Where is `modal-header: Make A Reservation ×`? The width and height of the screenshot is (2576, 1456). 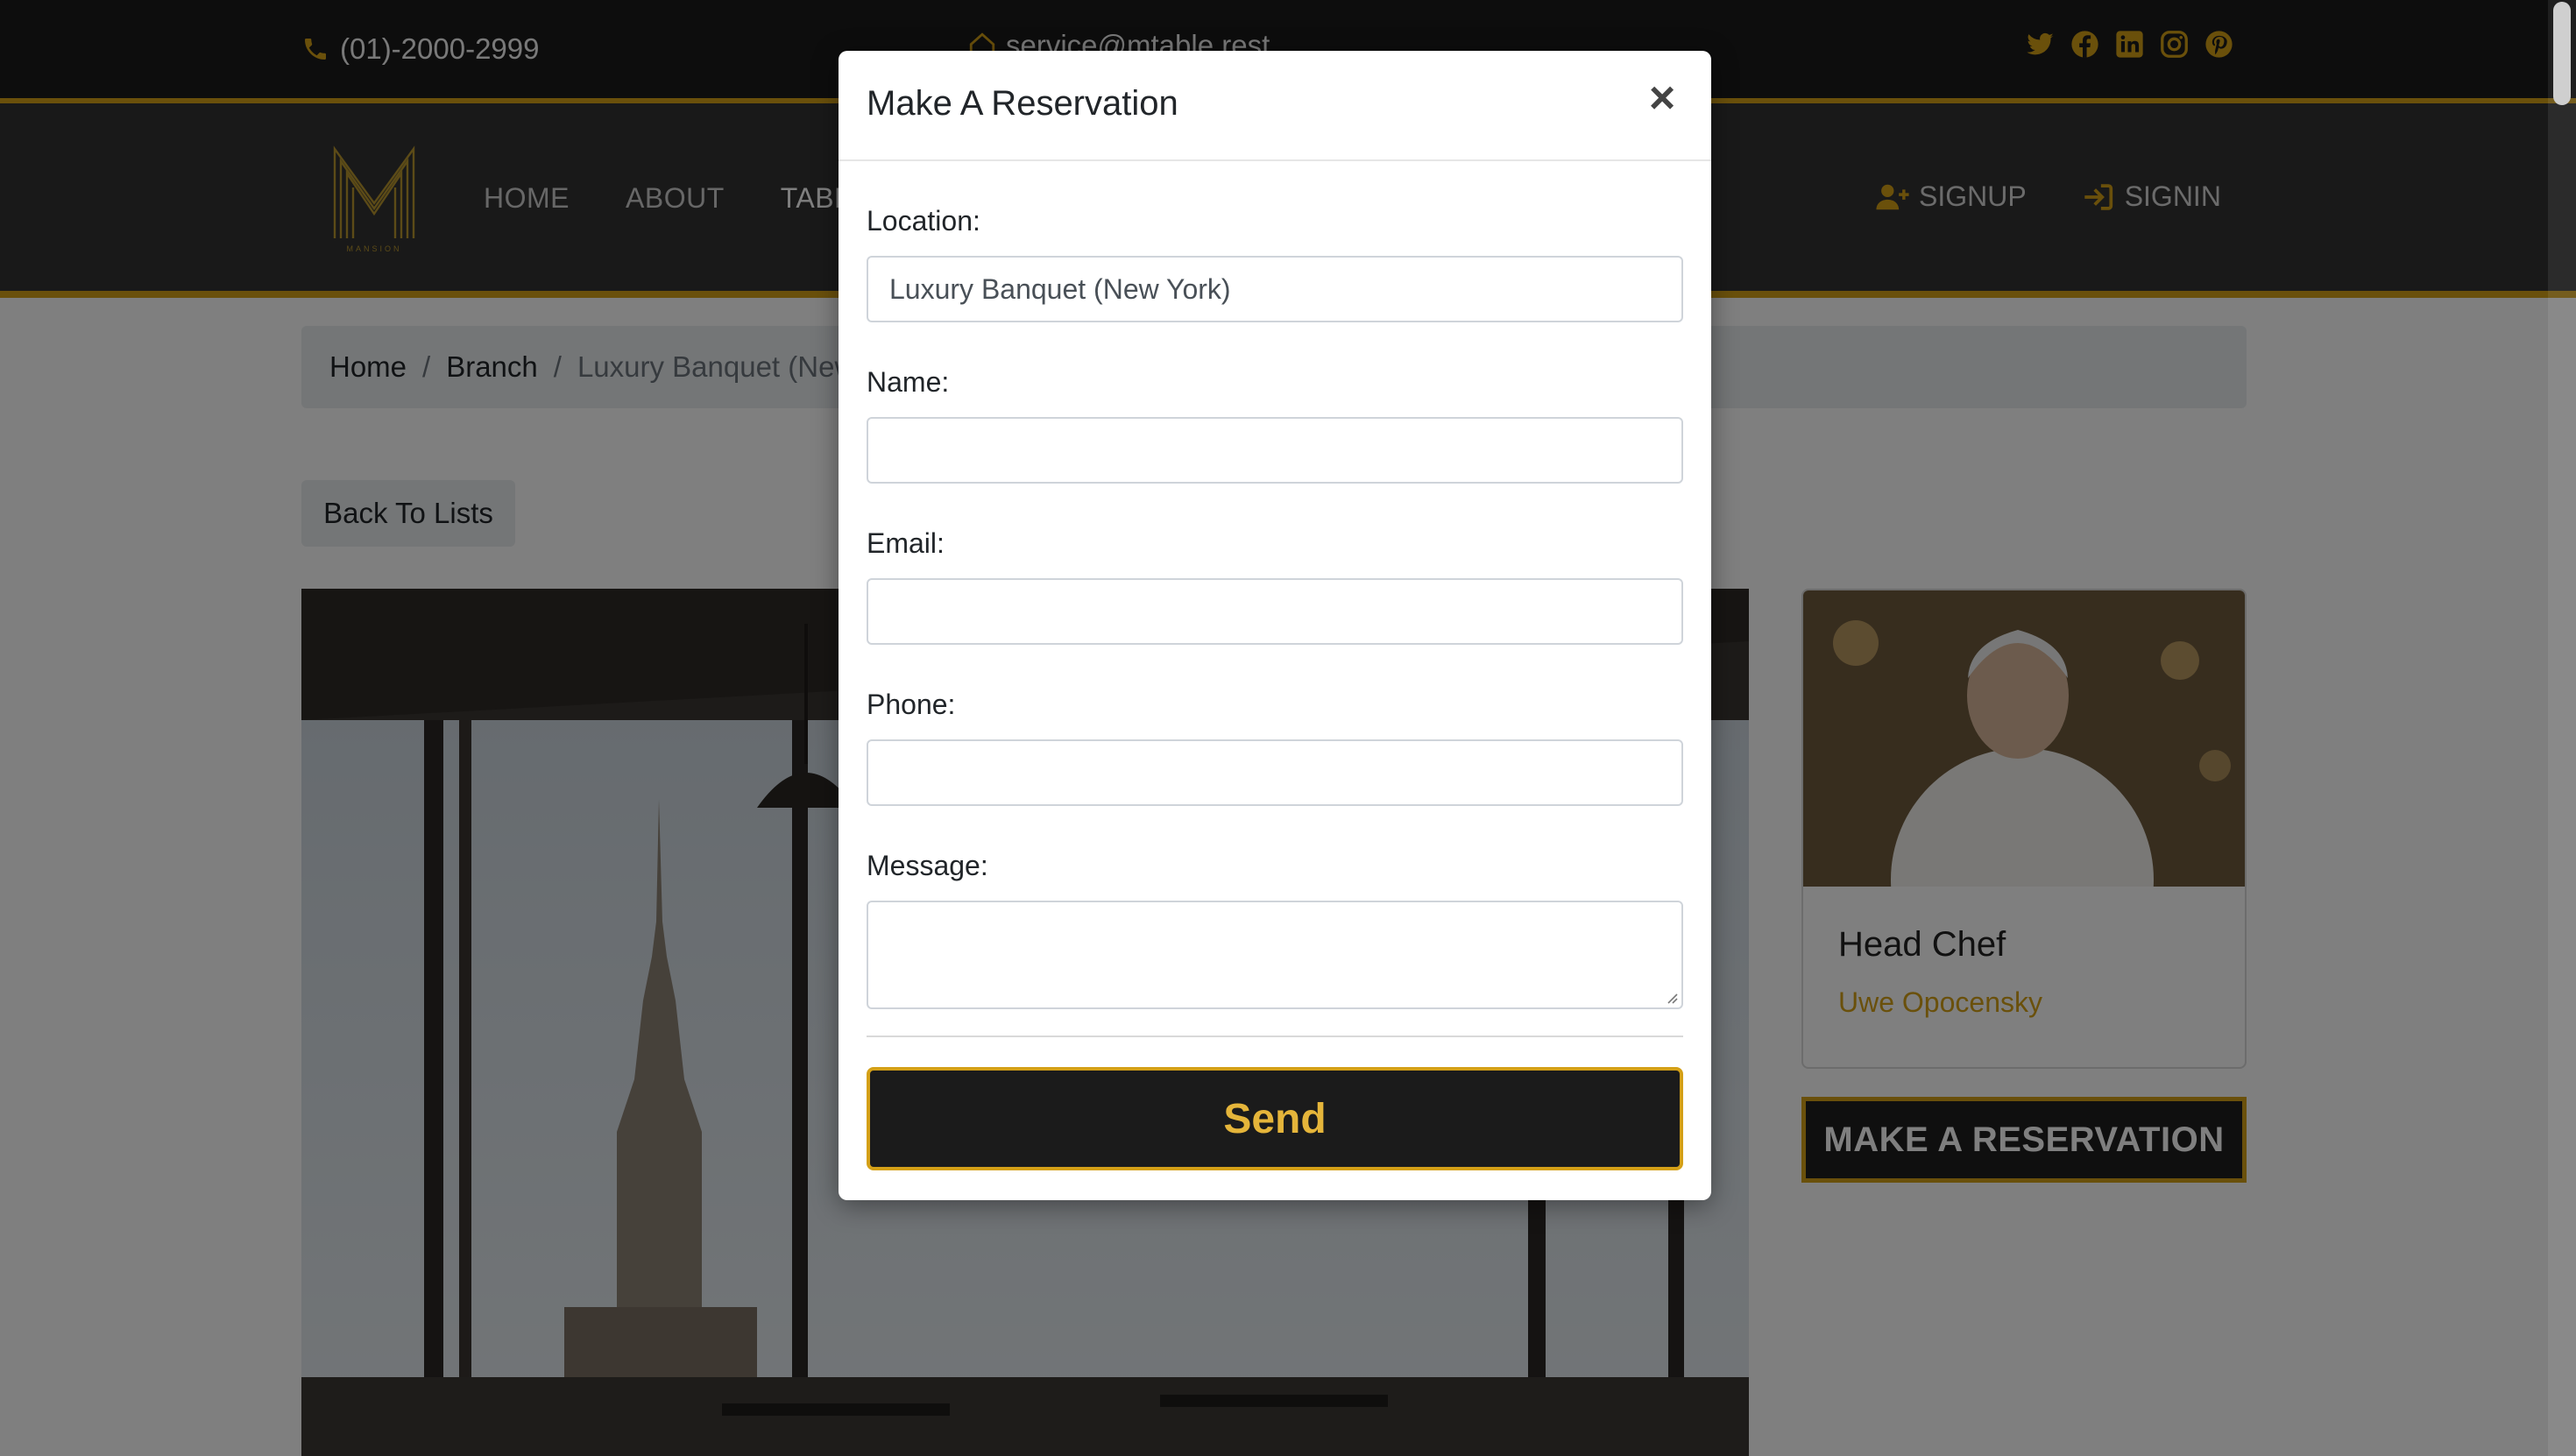 modal-header: Make A Reservation × is located at coordinates (1275, 106).